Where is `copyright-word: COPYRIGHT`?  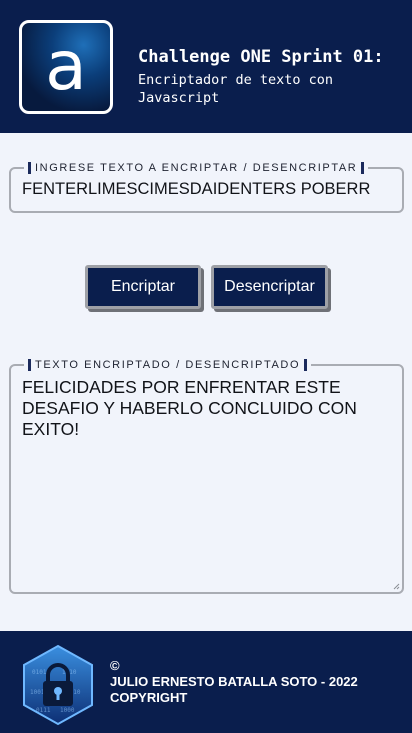 copyright-word: COPYRIGHT is located at coordinates (149, 697).